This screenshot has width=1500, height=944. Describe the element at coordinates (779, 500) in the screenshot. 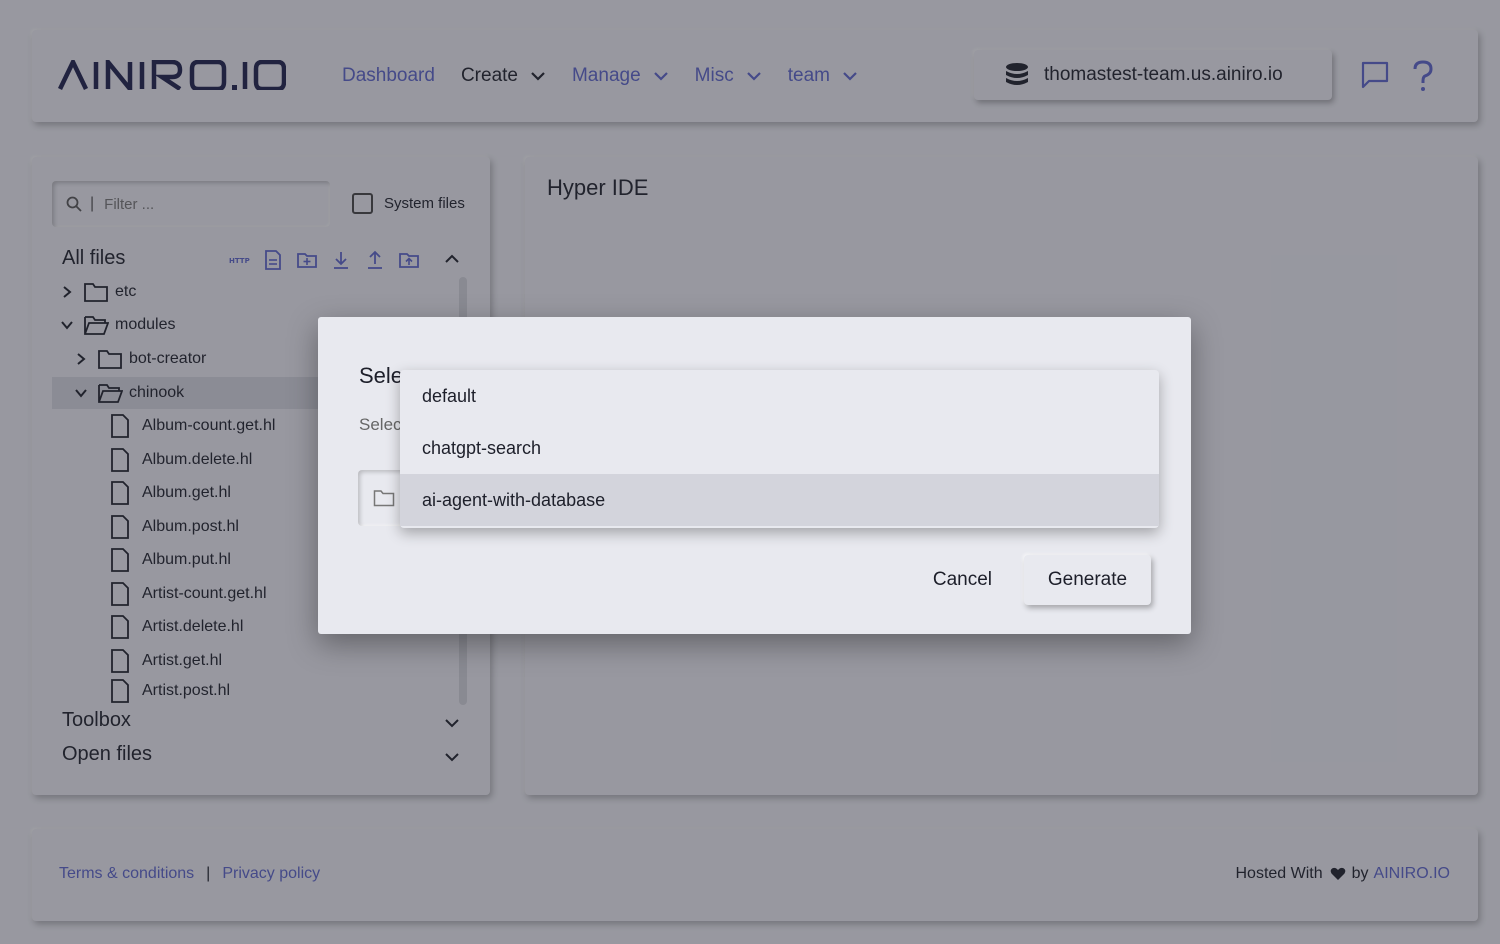

I see `dropdown-option-ai-agent-with-database: ai-agent-with-database` at that location.